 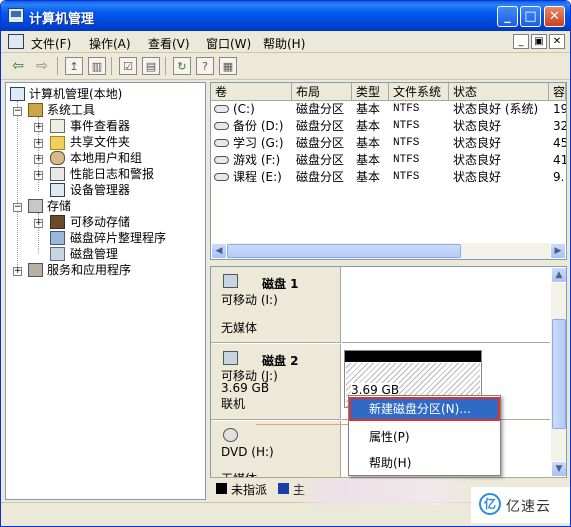 What do you see at coordinates (71, 110) in the screenshot?
I see `tree-item-label: 系统工具` at bounding box center [71, 110].